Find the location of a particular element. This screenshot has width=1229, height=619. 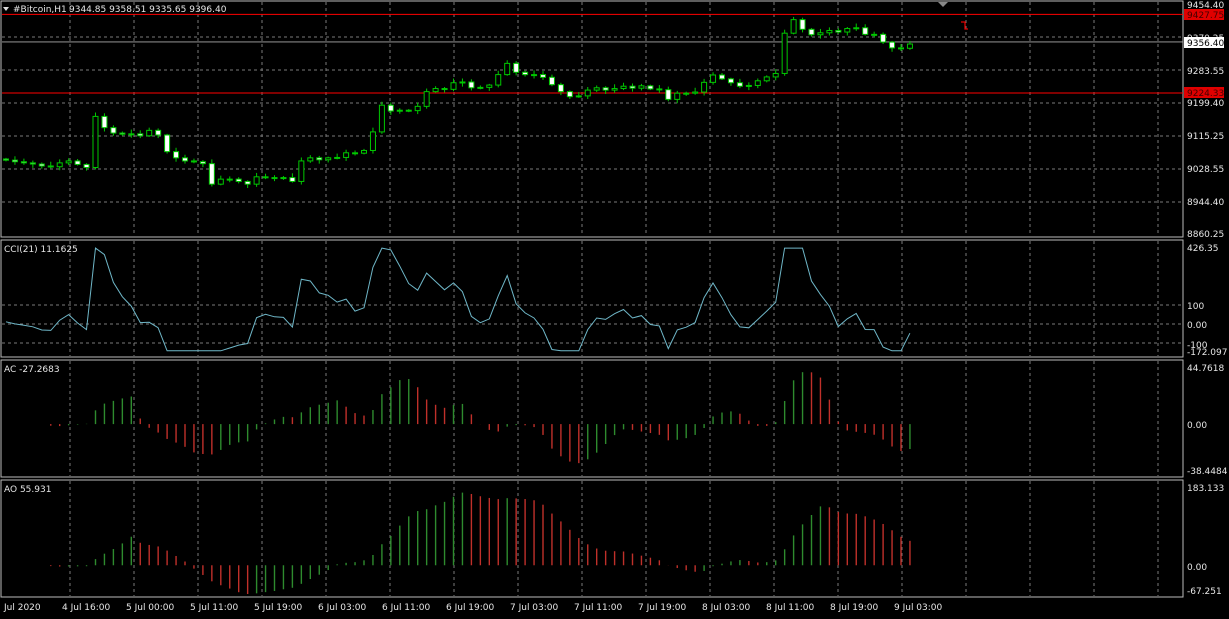

lower-level-label: 9224.33 is located at coordinates (1205, 94).